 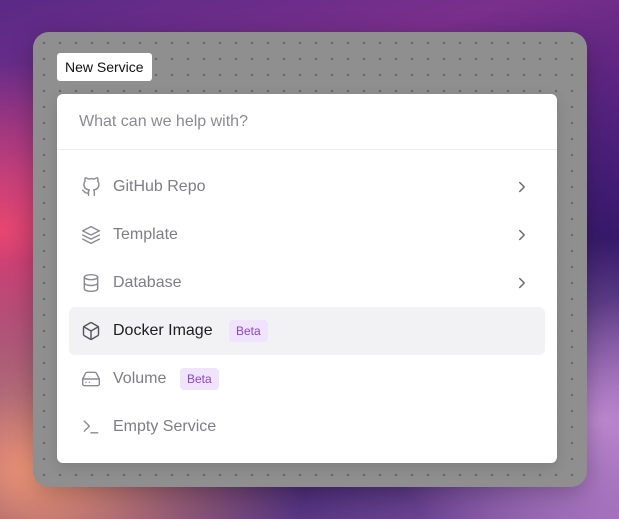 What do you see at coordinates (140, 378) in the screenshot?
I see `menu-item-label: Volume` at bounding box center [140, 378].